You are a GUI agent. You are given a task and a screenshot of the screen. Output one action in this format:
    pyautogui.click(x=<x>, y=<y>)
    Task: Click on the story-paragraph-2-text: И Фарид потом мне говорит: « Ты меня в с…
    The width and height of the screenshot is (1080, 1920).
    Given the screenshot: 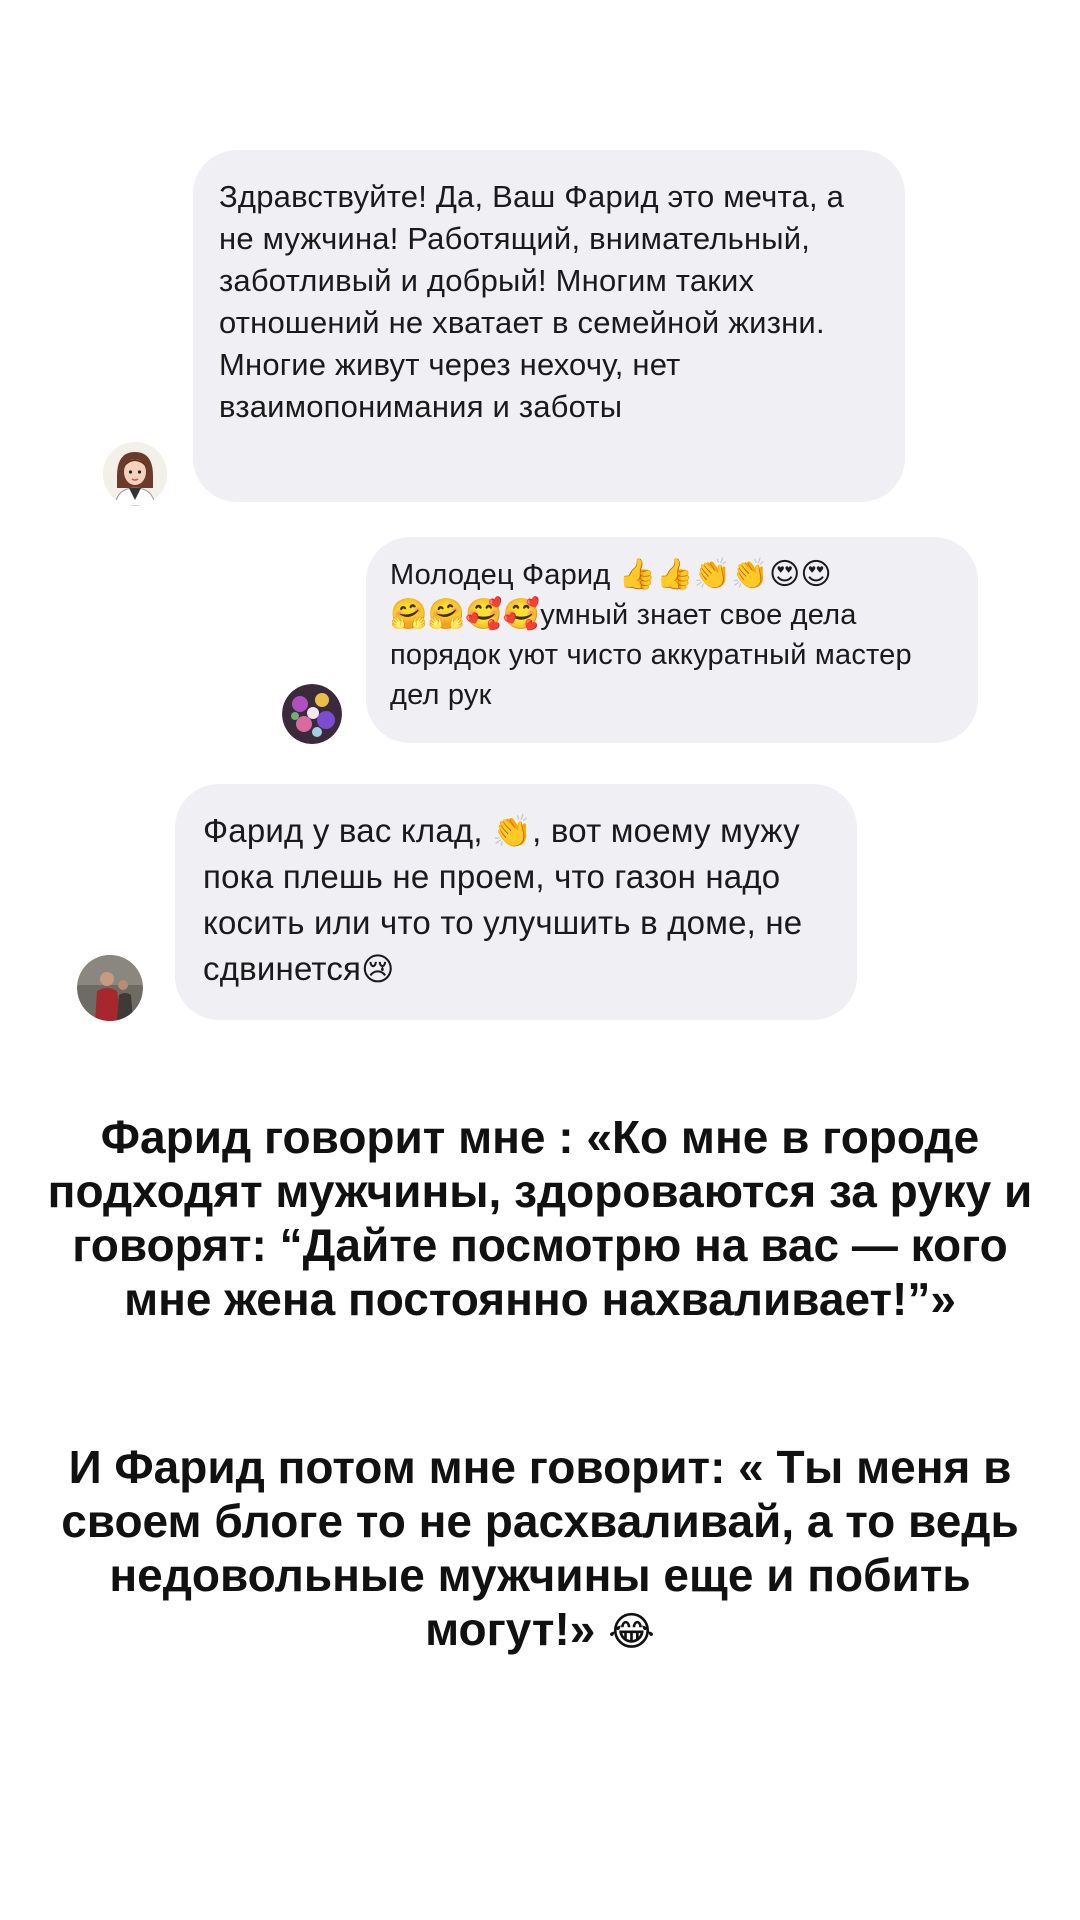 What is the action you would take?
    pyautogui.click(x=540, y=1548)
    